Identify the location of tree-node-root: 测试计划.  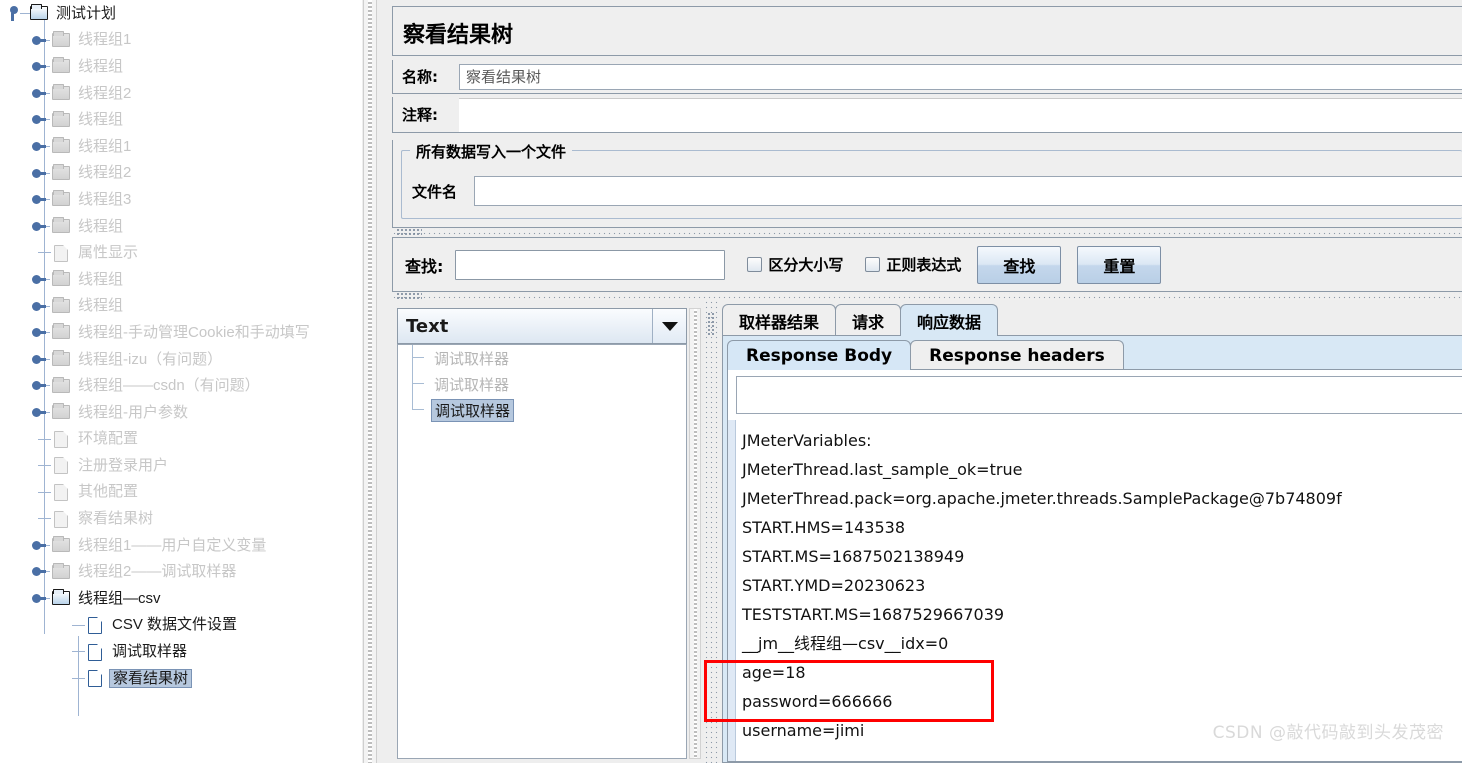
(181, 13).